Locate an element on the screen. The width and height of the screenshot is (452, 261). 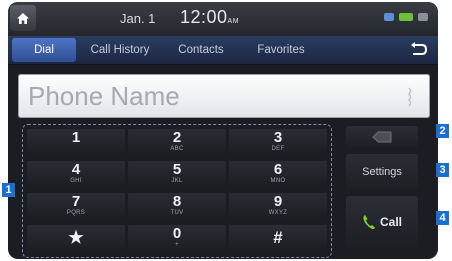
key-hash: # is located at coordinates (278, 238).